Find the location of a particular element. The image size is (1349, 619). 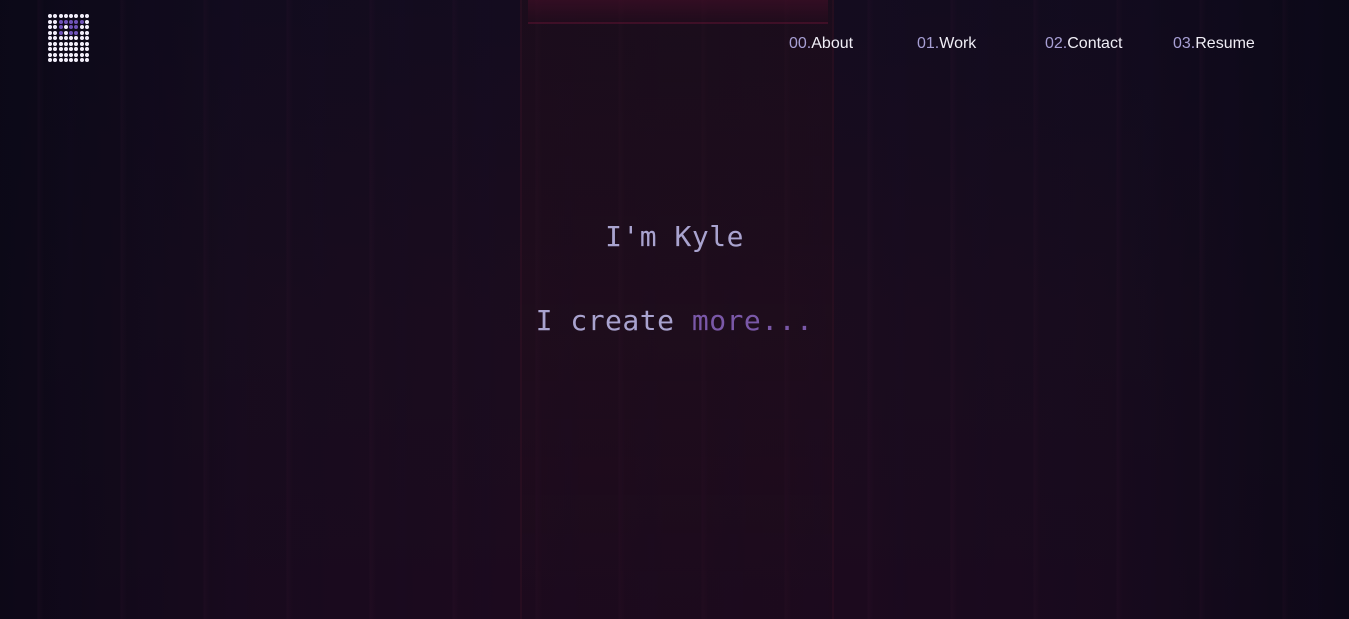

hero-tagline-prefix: I create is located at coordinates (613, 320).